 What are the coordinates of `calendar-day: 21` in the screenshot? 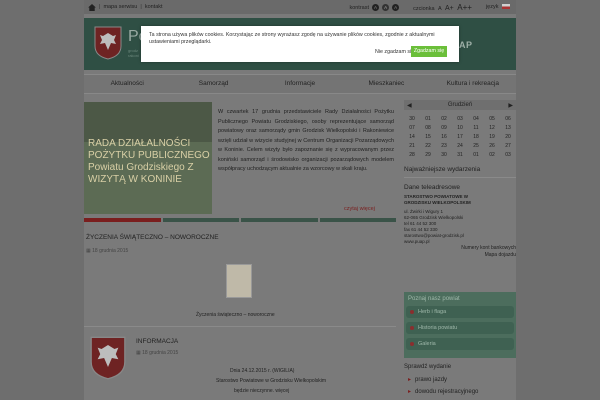 It's located at (412, 146).